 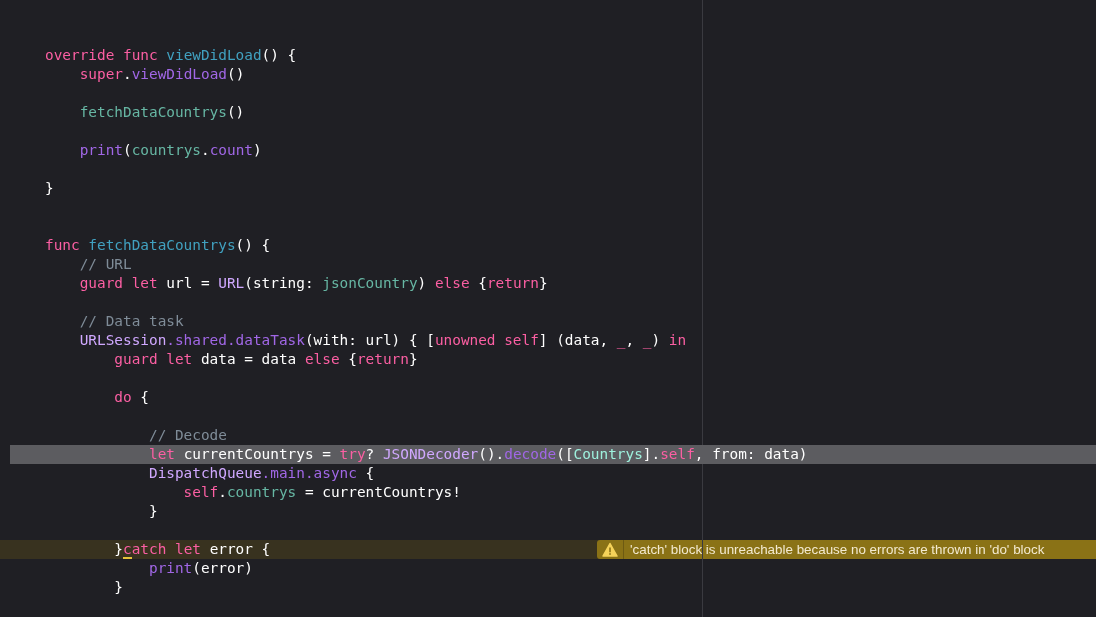 I want to click on code-line: fetchDataCountrys(), so click(x=161, y=112).